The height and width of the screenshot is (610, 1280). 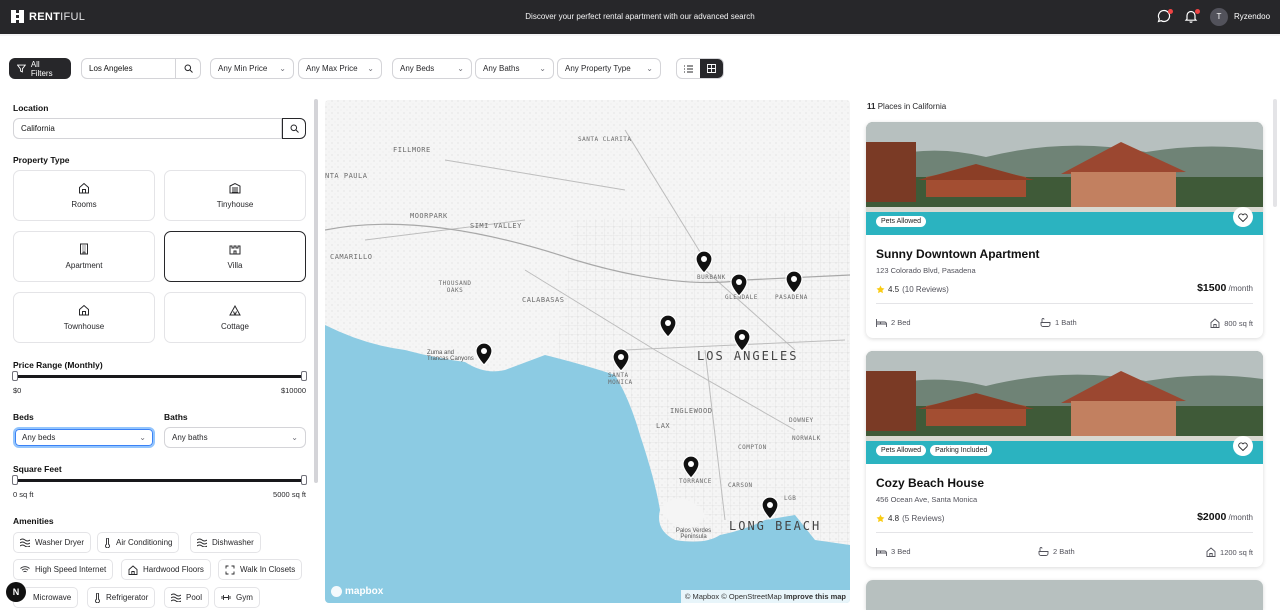 What do you see at coordinates (235, 195) in the screenshot?
I see `property-type-tinyhouse: Tinyhouse` at bounding box center [235, 195].